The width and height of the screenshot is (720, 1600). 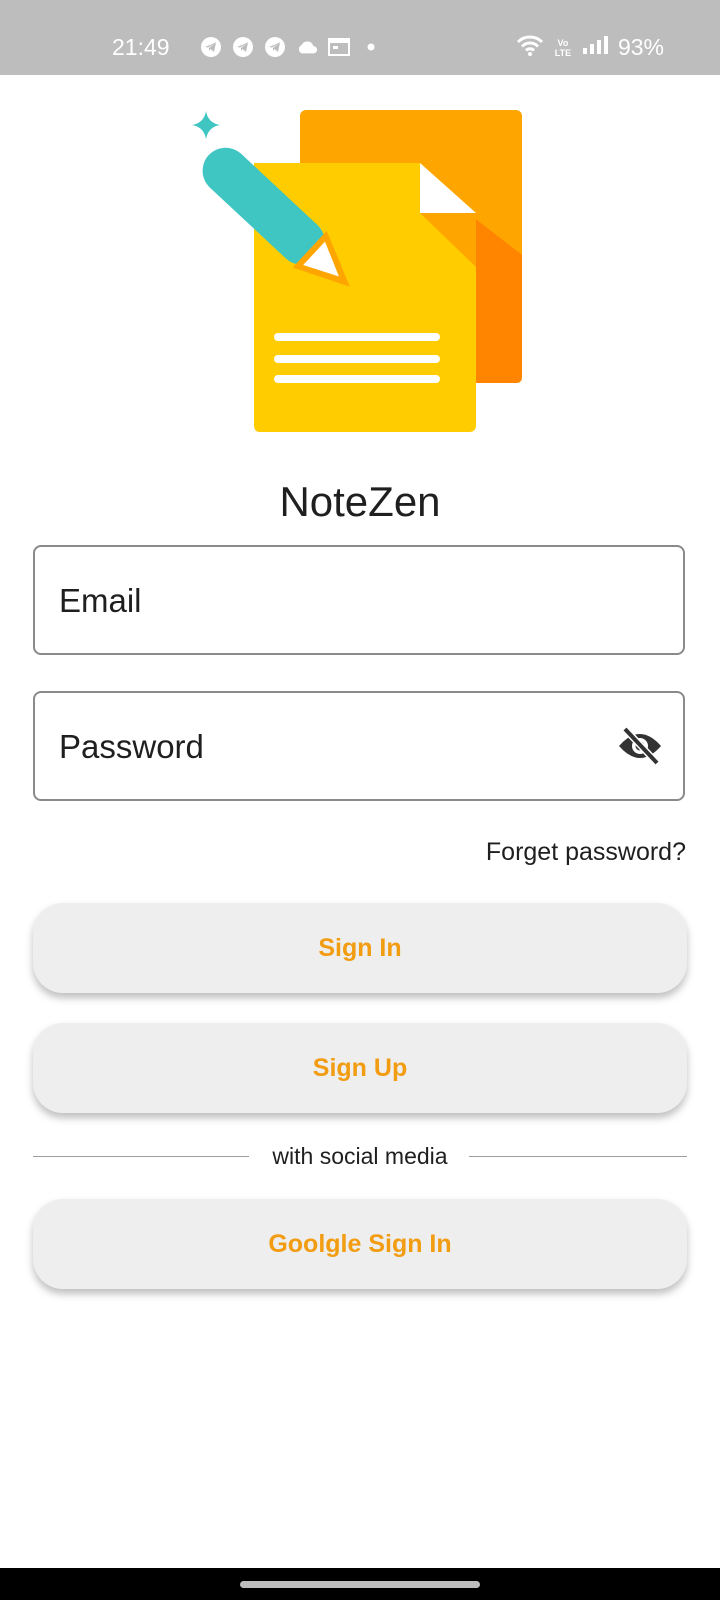 What do you see at coordinates (578, 1156) in the screenshot?
I see `divider-line-right` at bounding box center [578, 1156].